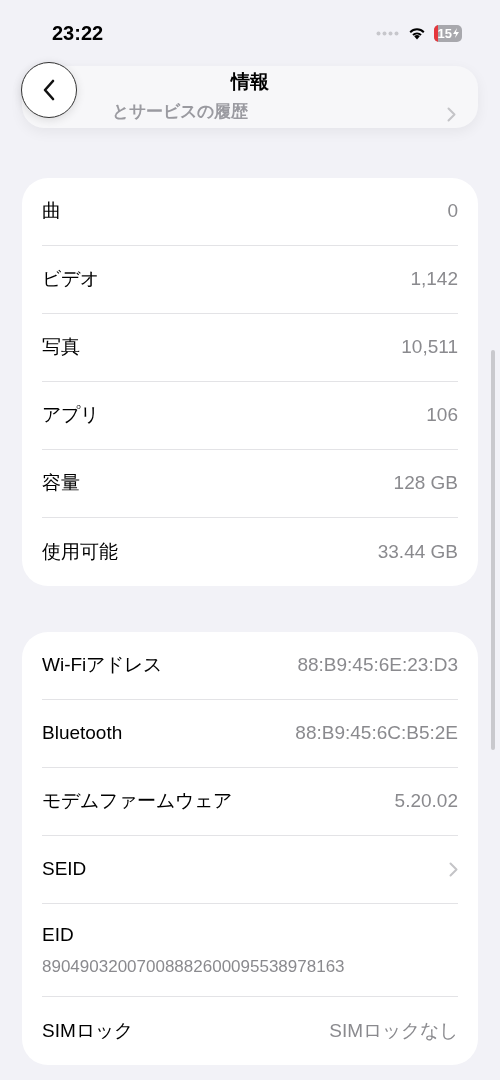  What do you see at coordinates (416, 33) in the screenshot?
I see `wifi-icon` at bounding box center [416, 33].